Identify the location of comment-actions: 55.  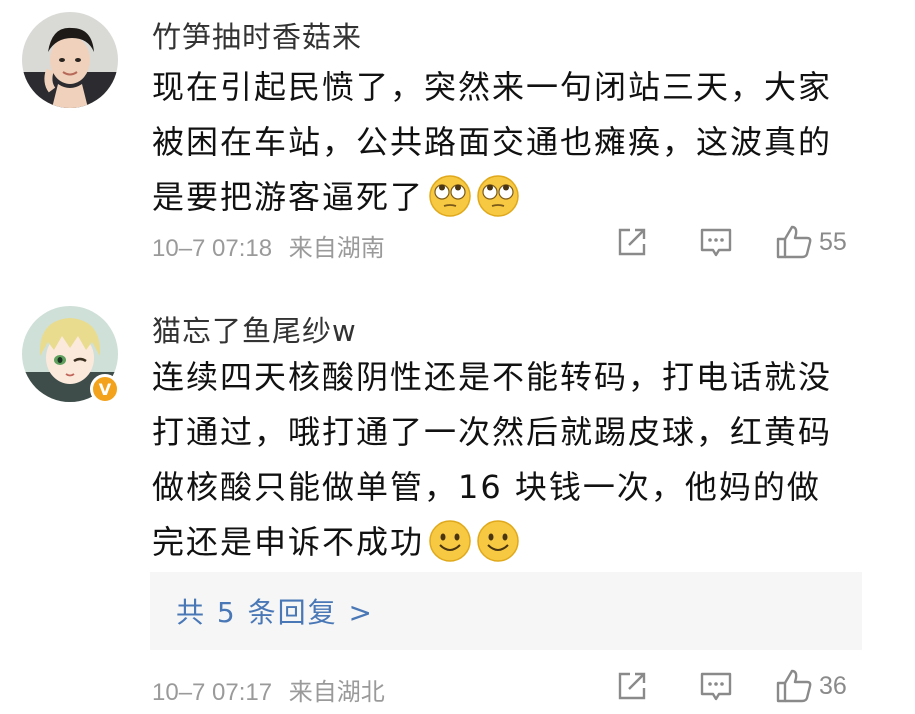
(745, 242).